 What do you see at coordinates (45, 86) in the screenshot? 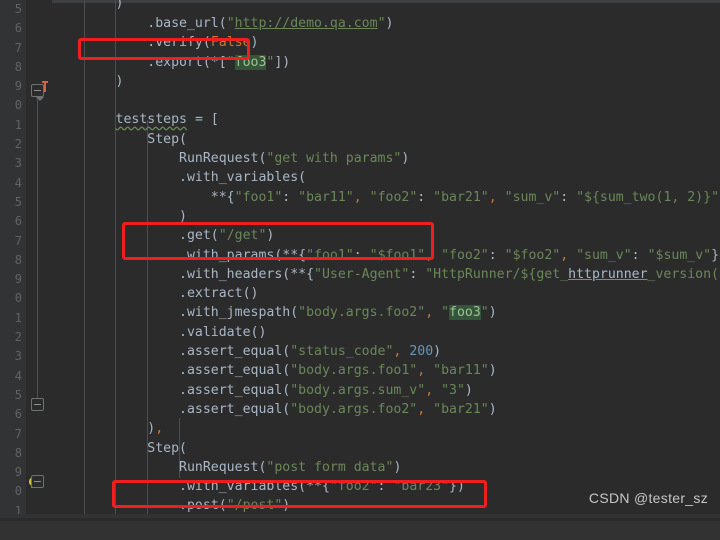
I see `run-test-marker` at bounding box center [45, 86].